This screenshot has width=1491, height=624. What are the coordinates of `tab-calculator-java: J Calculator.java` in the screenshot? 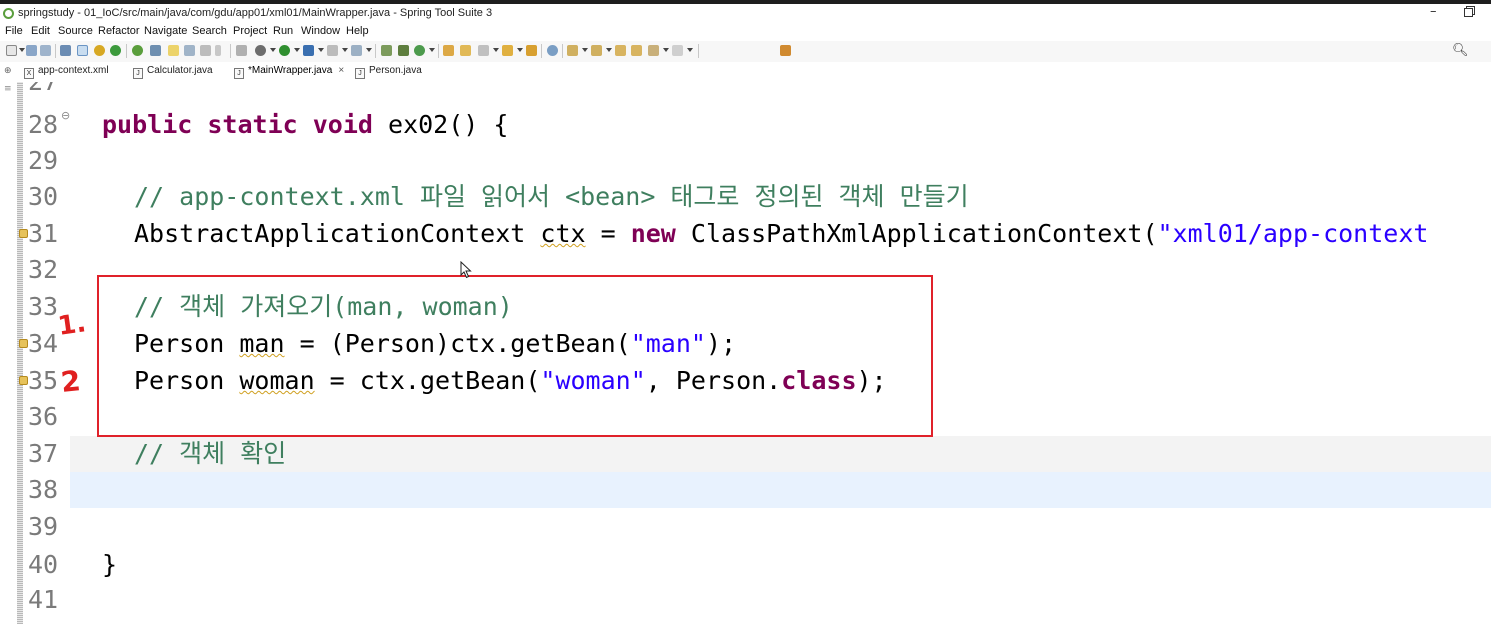 It's located at (173, 72).